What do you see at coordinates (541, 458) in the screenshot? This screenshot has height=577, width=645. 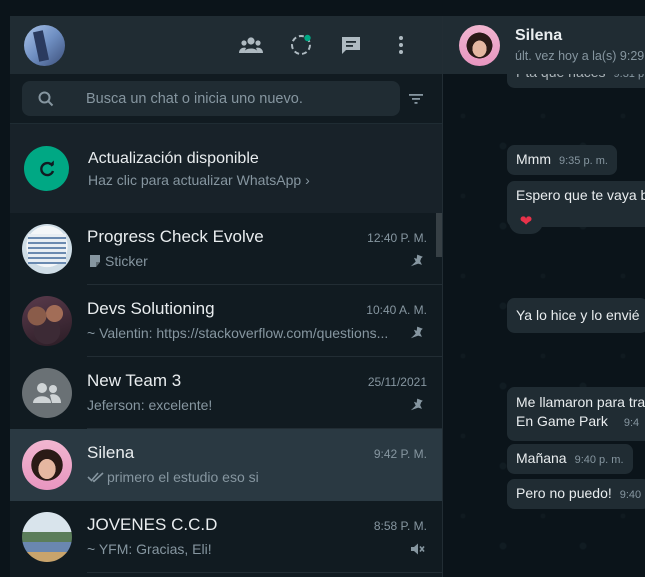 I see `message-text: Mañana` at bounding box center [541, 458].